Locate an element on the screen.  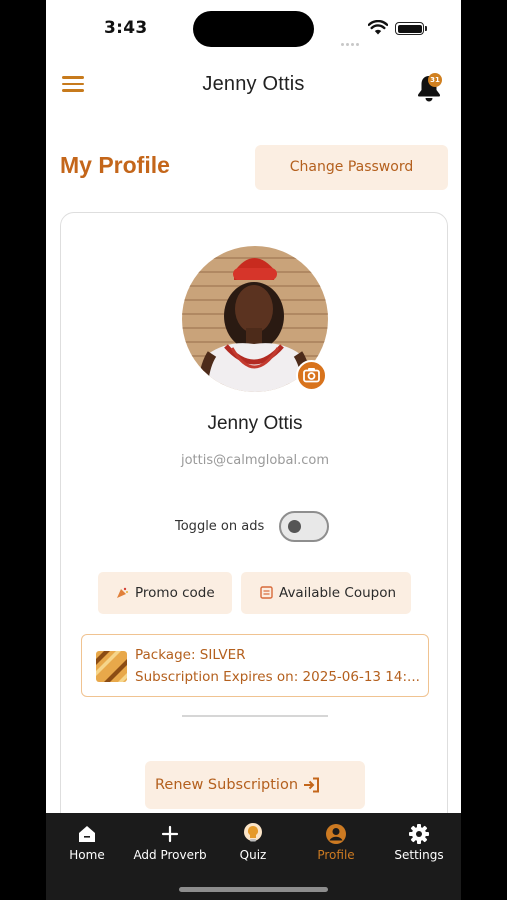
nav-add-proverb: Add Proverb is located at coordinates (170, 842).